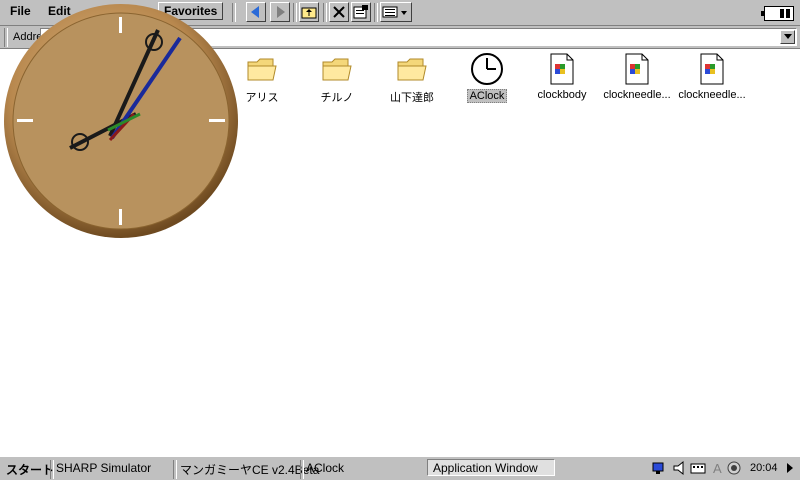 This screenshot has width=800, height=480. Describe the element at coordinates (487, 69) in the screenshot. I see `clock-app-icon` at that location.